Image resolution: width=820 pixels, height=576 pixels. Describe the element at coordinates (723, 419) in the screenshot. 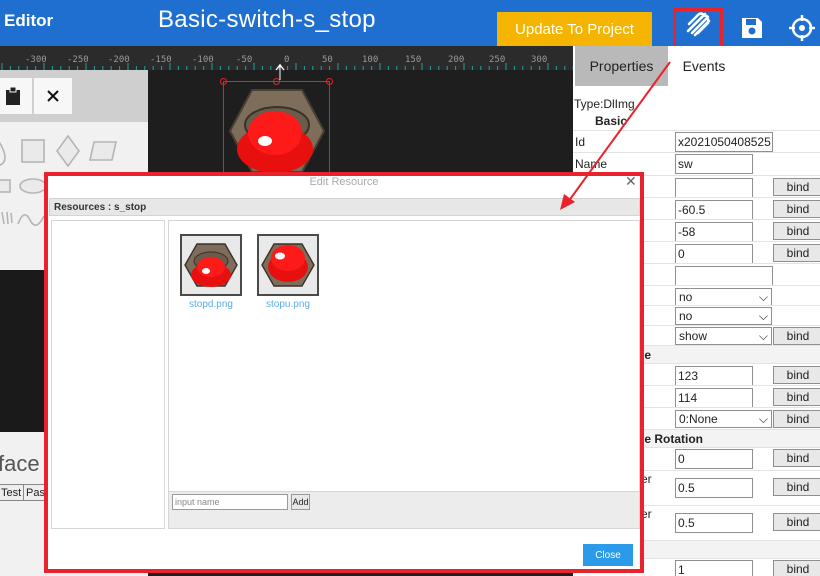

I see `select-mode: 0:None ⌵` at that location.